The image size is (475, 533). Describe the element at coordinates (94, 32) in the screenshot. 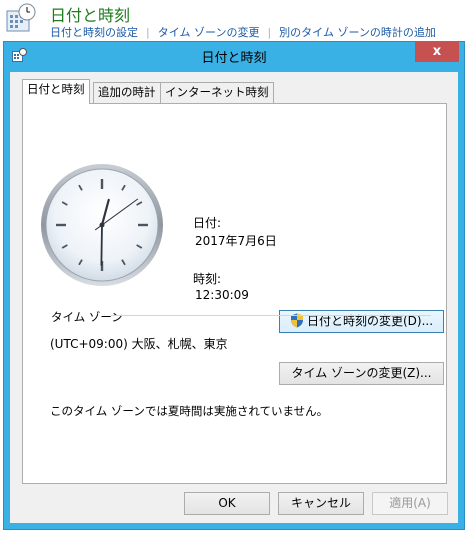

I see `link-datetime-settings: 日付と時刻の設定` at that location.